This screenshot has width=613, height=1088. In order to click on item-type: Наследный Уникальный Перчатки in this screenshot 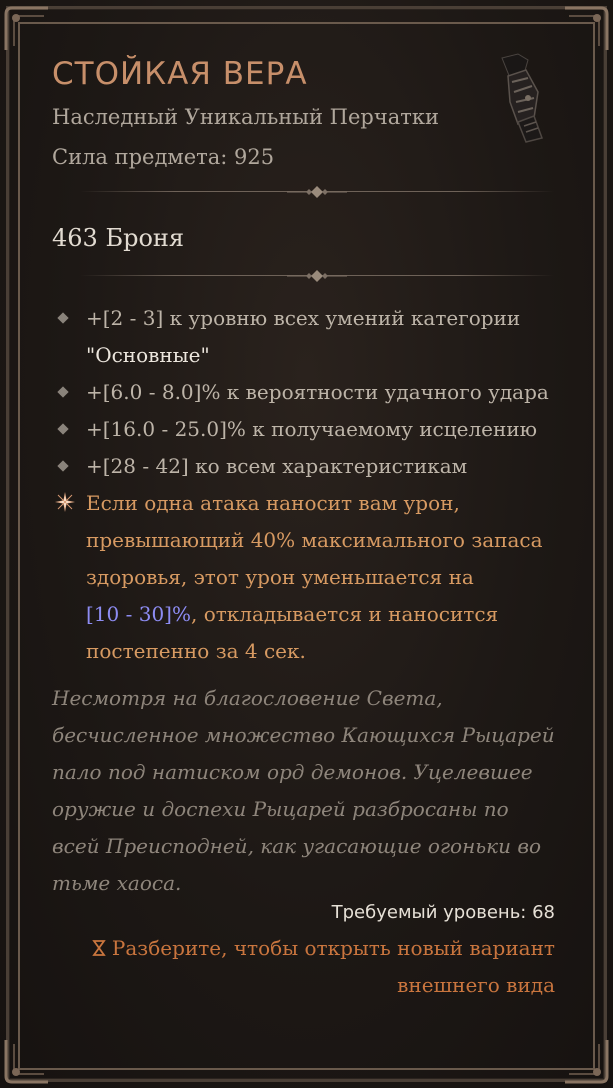, I will do `click(245, 117)`.